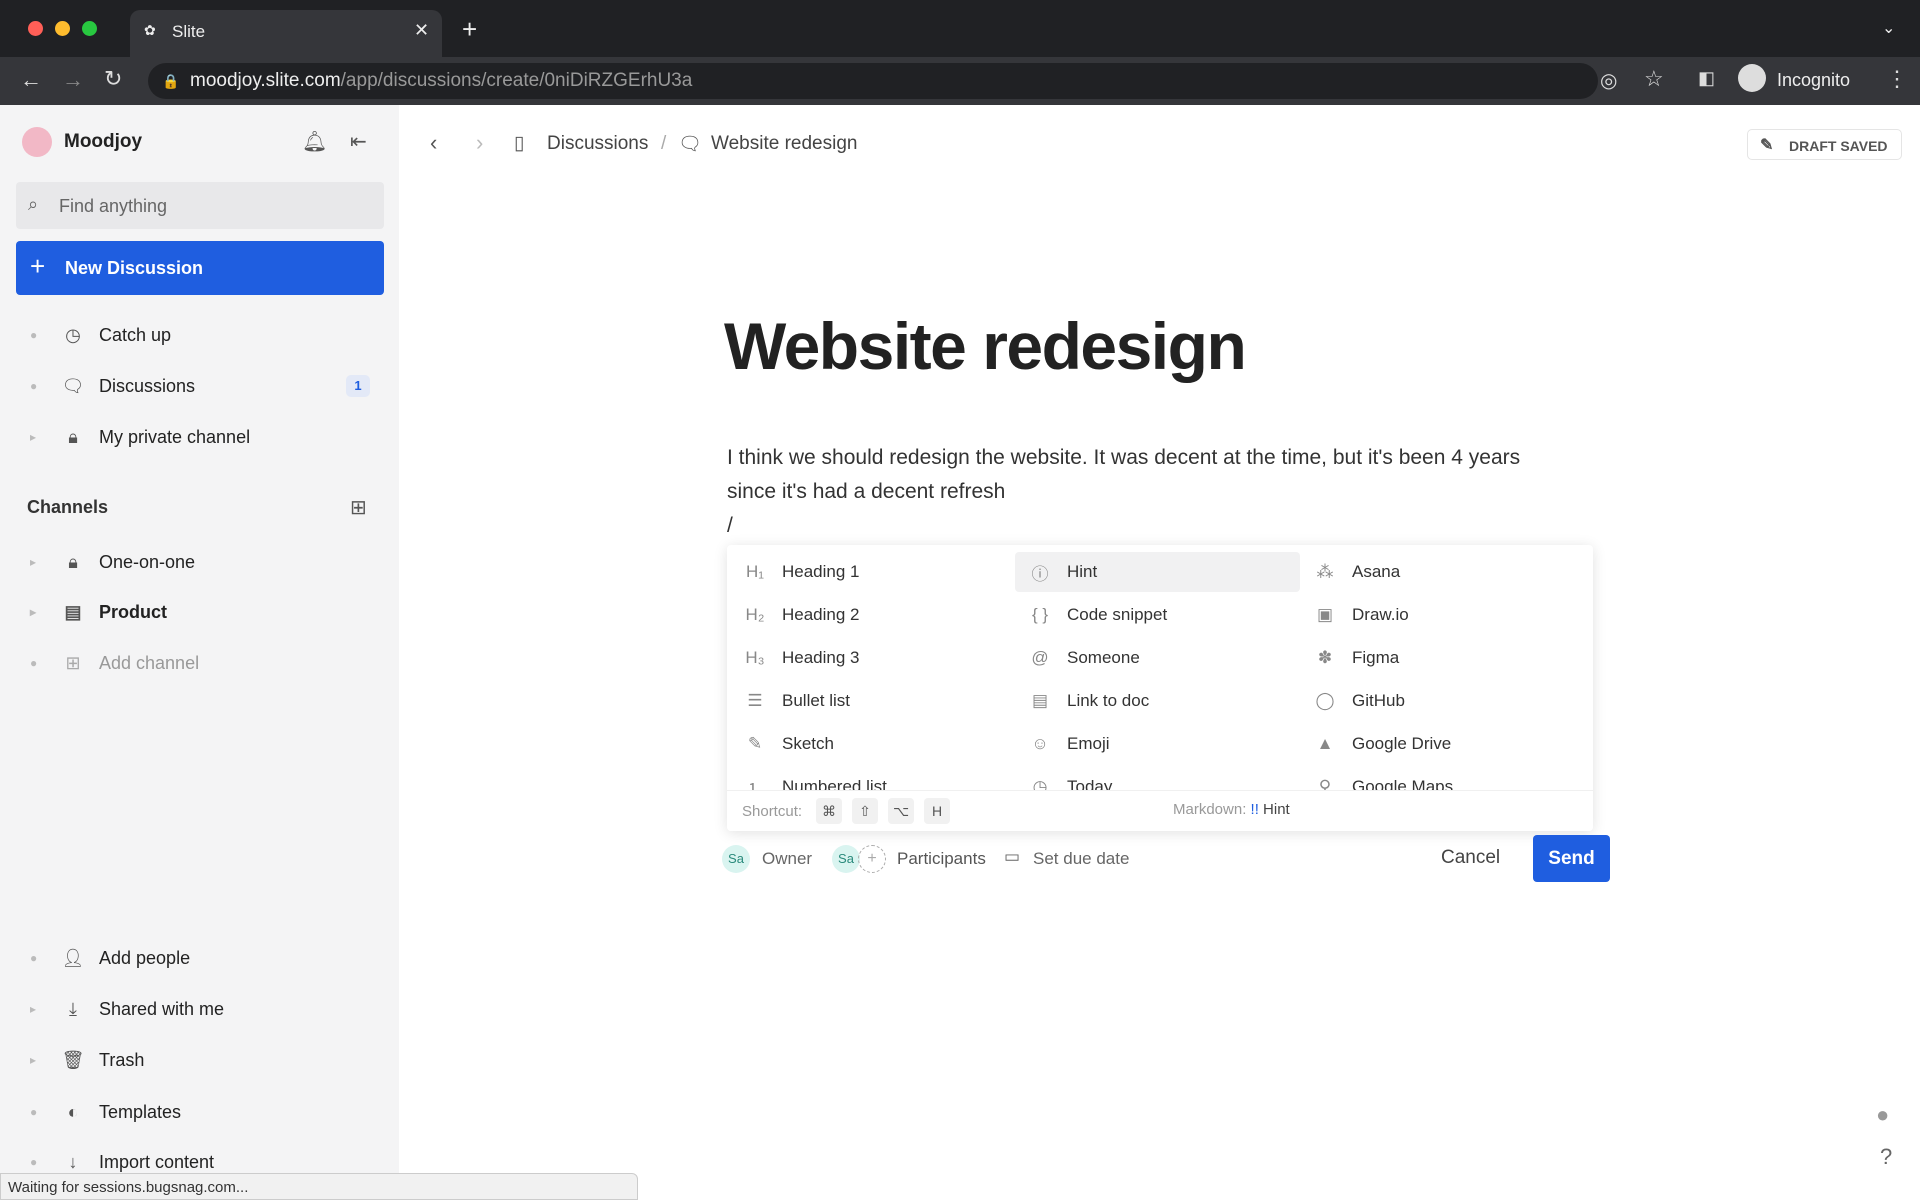  Describe the element at coordinates (1813, 80) in the screenshot. I see `profile-label: Incognito` at that location.